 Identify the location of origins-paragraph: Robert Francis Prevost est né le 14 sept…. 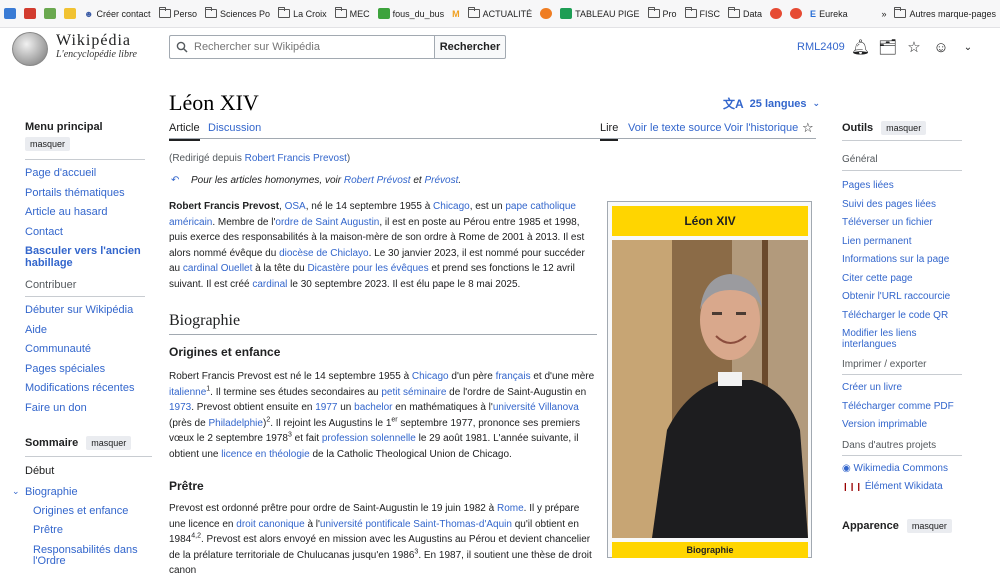
(382, 415).